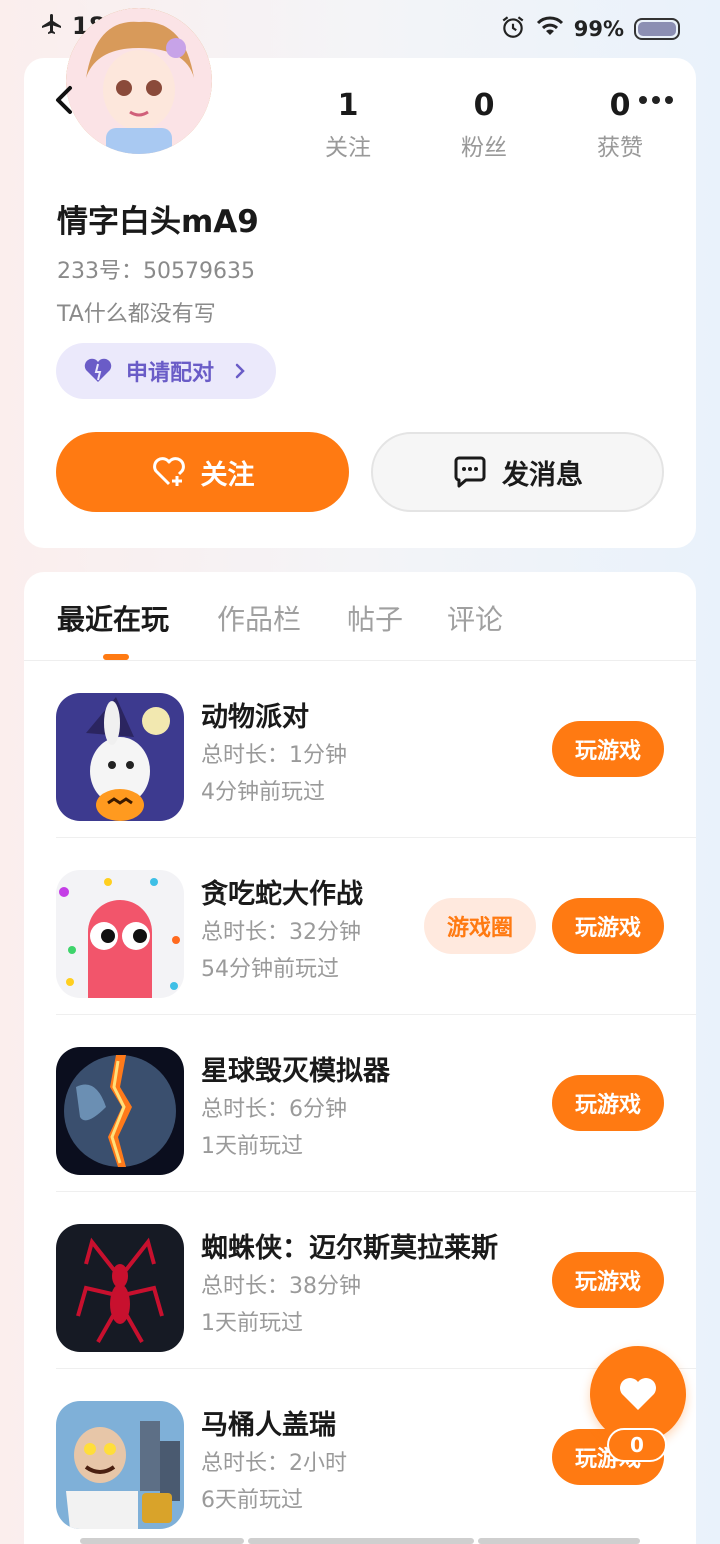 The height and width of the screenshot is (1544, 720). I want to click on game-item: 蜘蛛侠：迈尔斯莫拉莱斯 总时长：38分钟 1天前玩过 玩游戏, so click(360, 1280).